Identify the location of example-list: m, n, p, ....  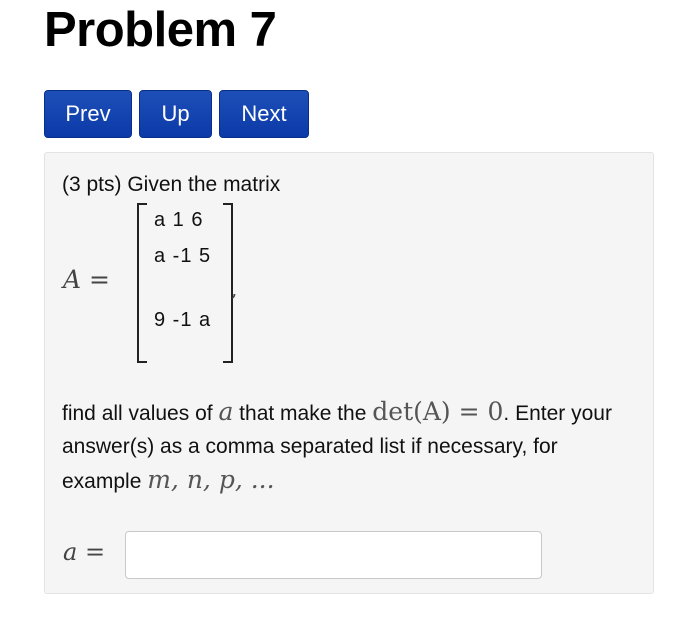
(211, 479).